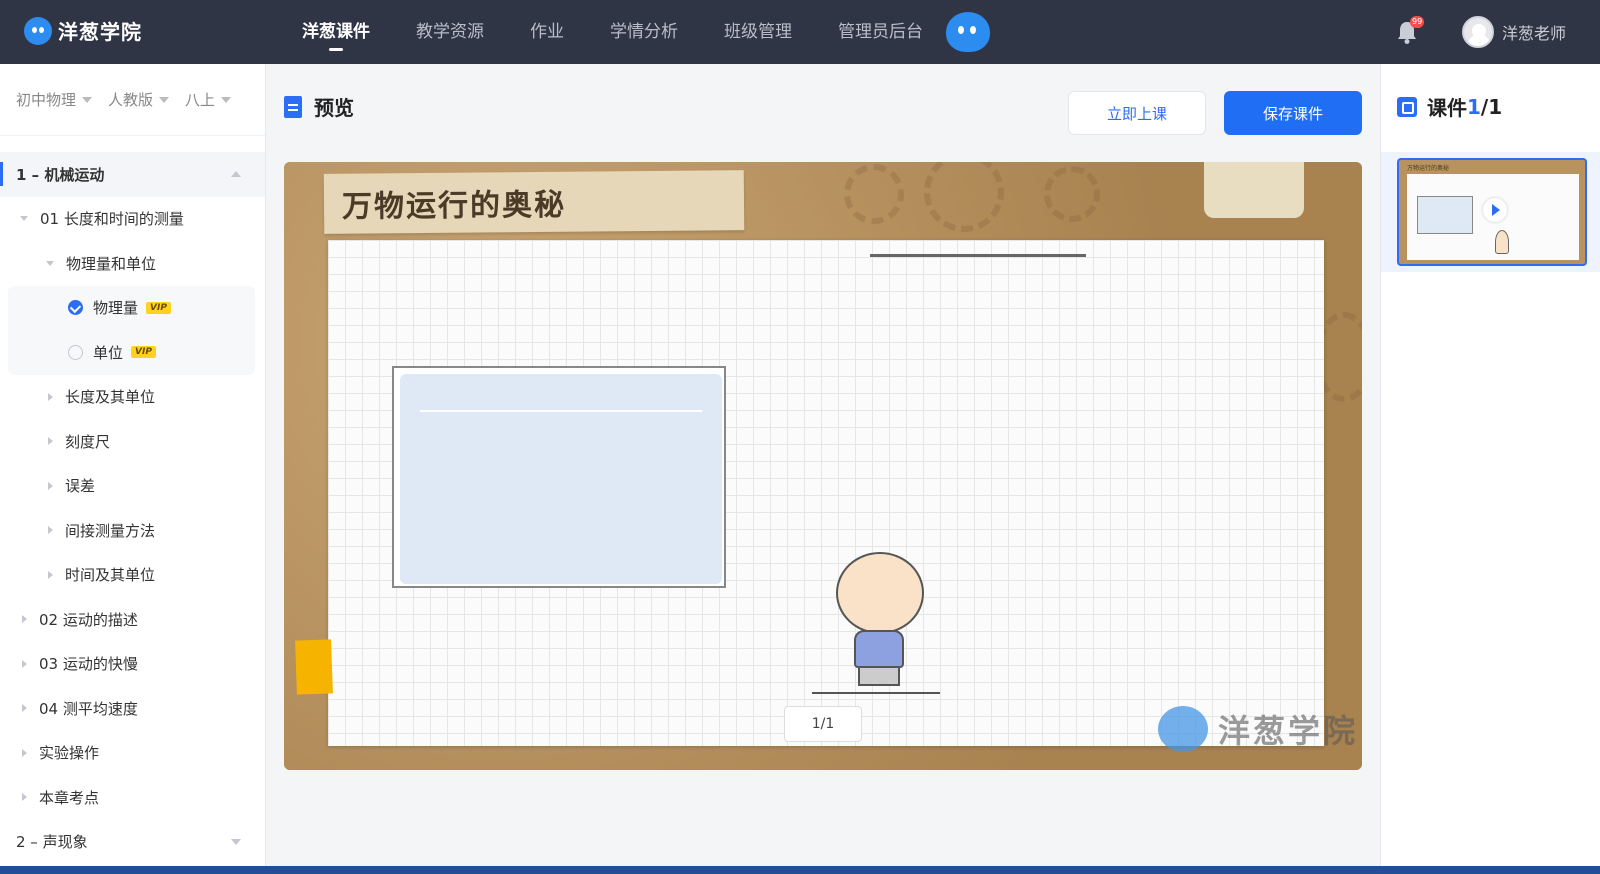 This screenshot has height=874, width=1600. I want to click on cartoon-character-head, so click(880, 593).